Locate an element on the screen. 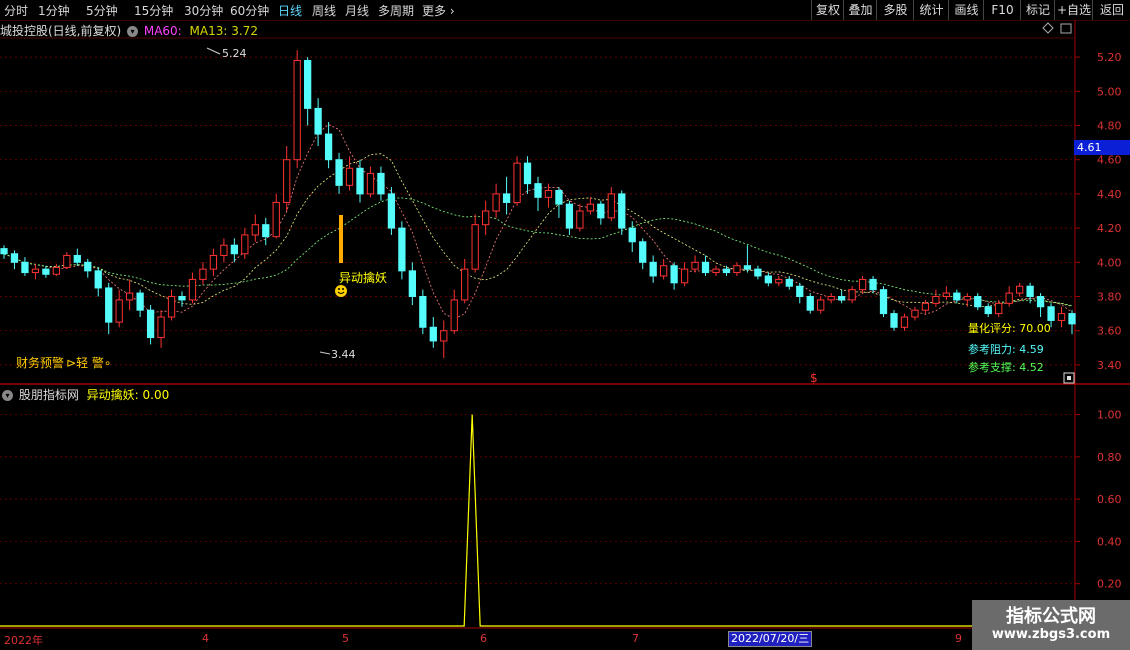  score-row: 量化评分: 70.00 is located at coordinates (1009, 328).